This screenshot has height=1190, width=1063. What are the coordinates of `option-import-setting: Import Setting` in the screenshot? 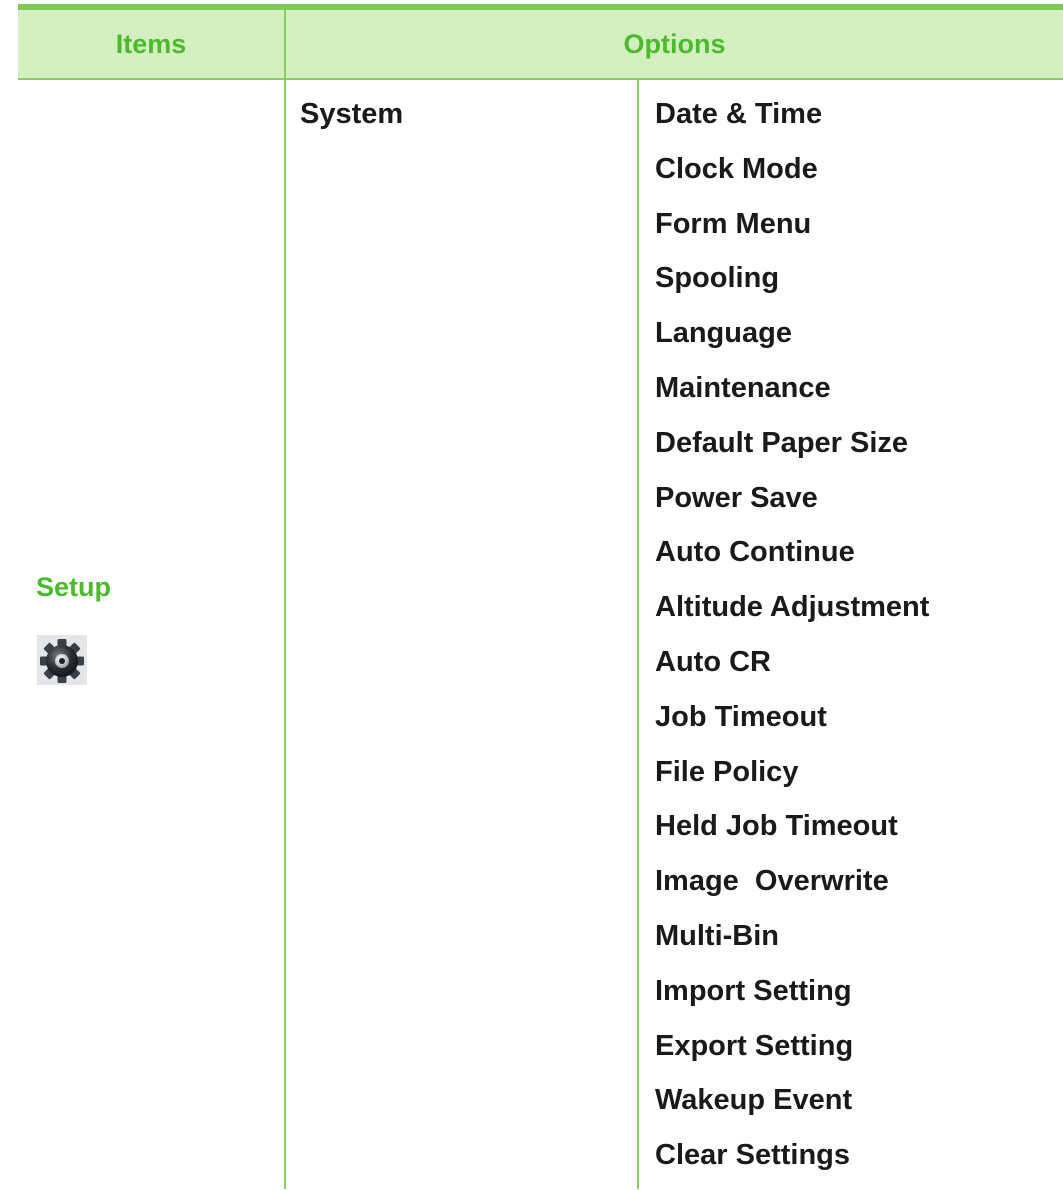 It's located at (753, 990).